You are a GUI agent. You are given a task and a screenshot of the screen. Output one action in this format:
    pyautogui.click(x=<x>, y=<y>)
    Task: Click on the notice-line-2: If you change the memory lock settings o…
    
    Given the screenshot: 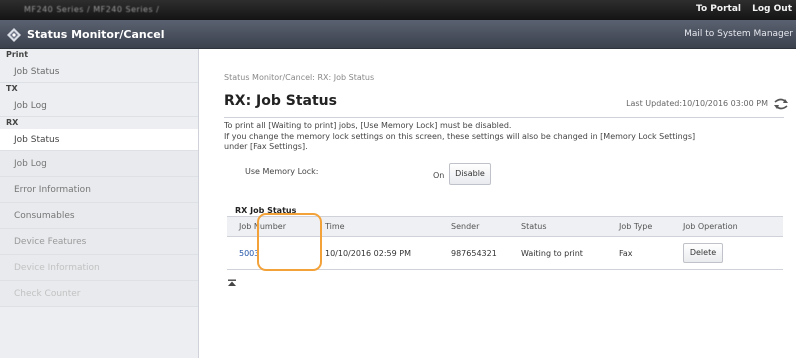 What is the action you would take?
    pyautogui.click(x=460, y=136)
    